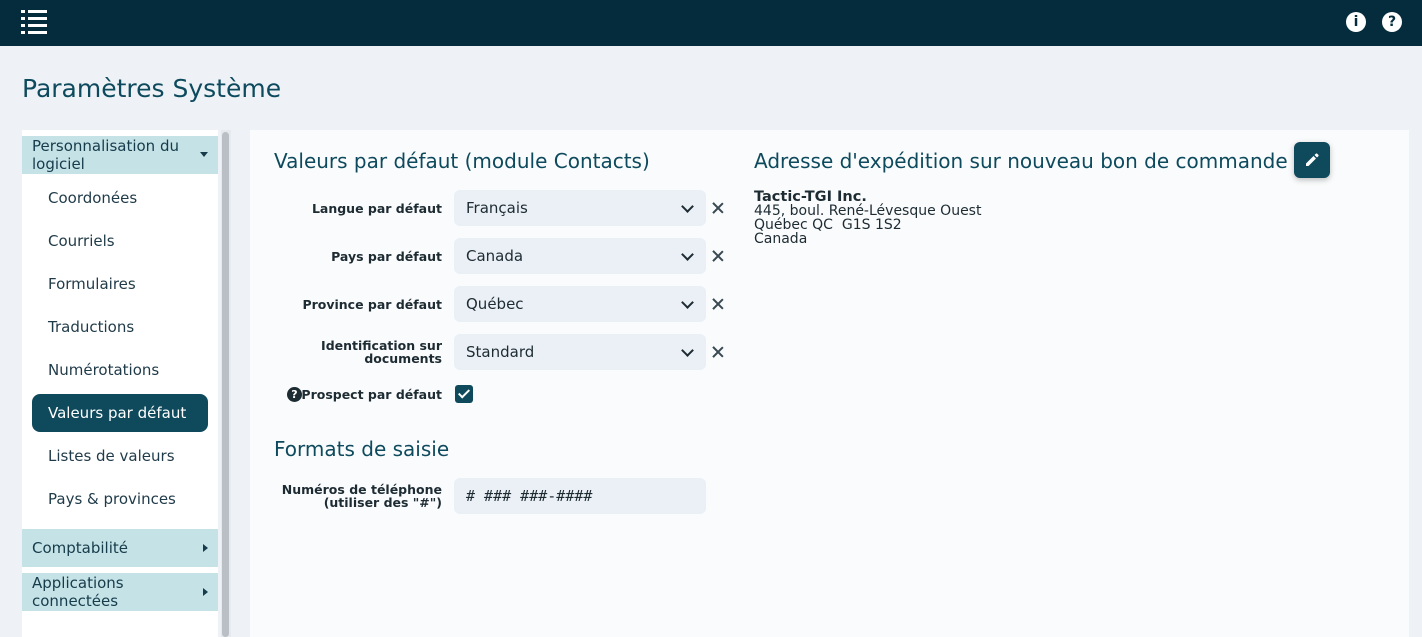 This screenshot has height=637, width=1422. What do you see at coordinates (580, 256) in the screenshot?
I see `country-select: Canada` at bounding box center [580, 256].